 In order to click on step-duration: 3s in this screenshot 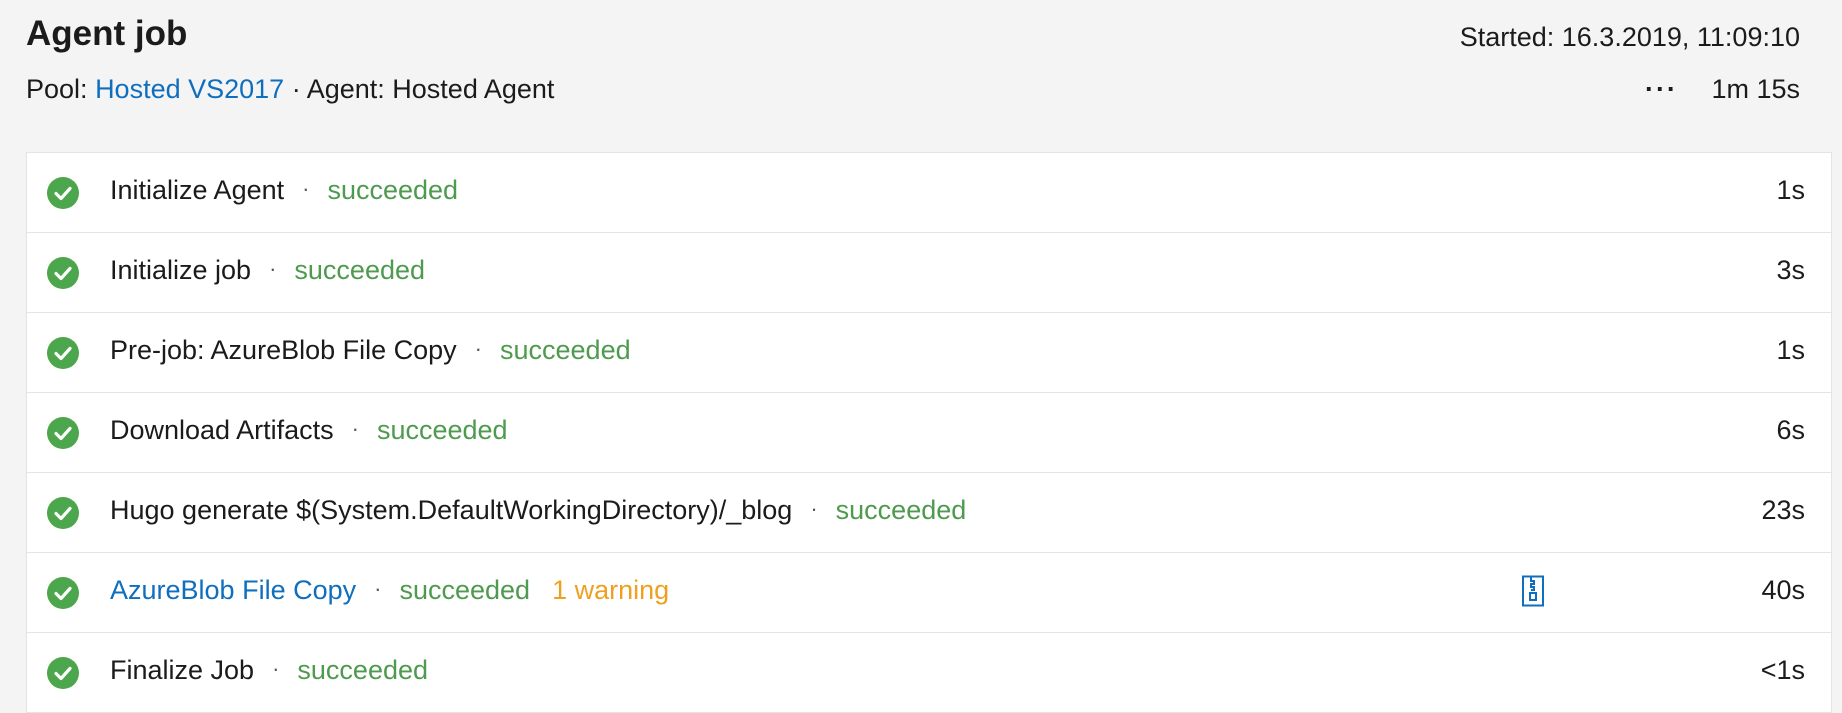, I will do `click(1790, 270)`.